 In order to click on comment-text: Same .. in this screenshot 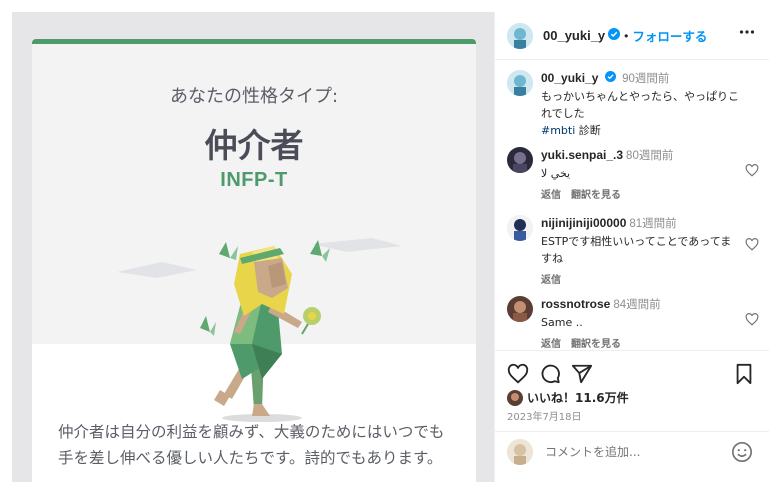, I will do `click(562, 322)`.